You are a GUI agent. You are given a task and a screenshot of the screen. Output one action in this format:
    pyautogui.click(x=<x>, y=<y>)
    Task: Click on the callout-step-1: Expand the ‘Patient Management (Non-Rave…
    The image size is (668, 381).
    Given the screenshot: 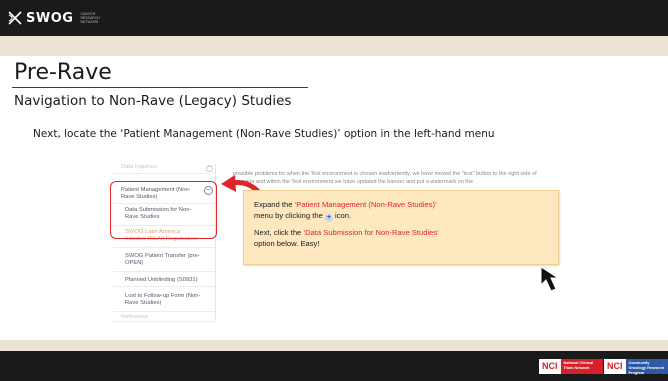 What is the action you would take?
    pyautogui.click(x=401, y=210)
    